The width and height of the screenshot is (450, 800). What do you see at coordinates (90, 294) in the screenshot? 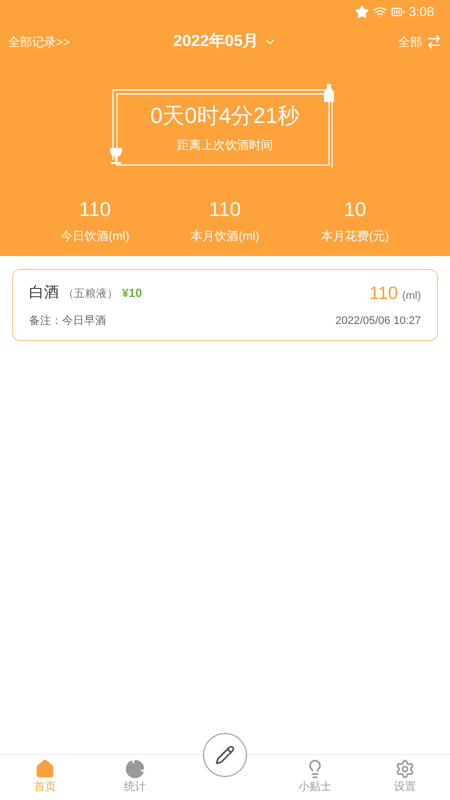
I see `drink-brand: （五粮液）` at bounding box center [90, 294].